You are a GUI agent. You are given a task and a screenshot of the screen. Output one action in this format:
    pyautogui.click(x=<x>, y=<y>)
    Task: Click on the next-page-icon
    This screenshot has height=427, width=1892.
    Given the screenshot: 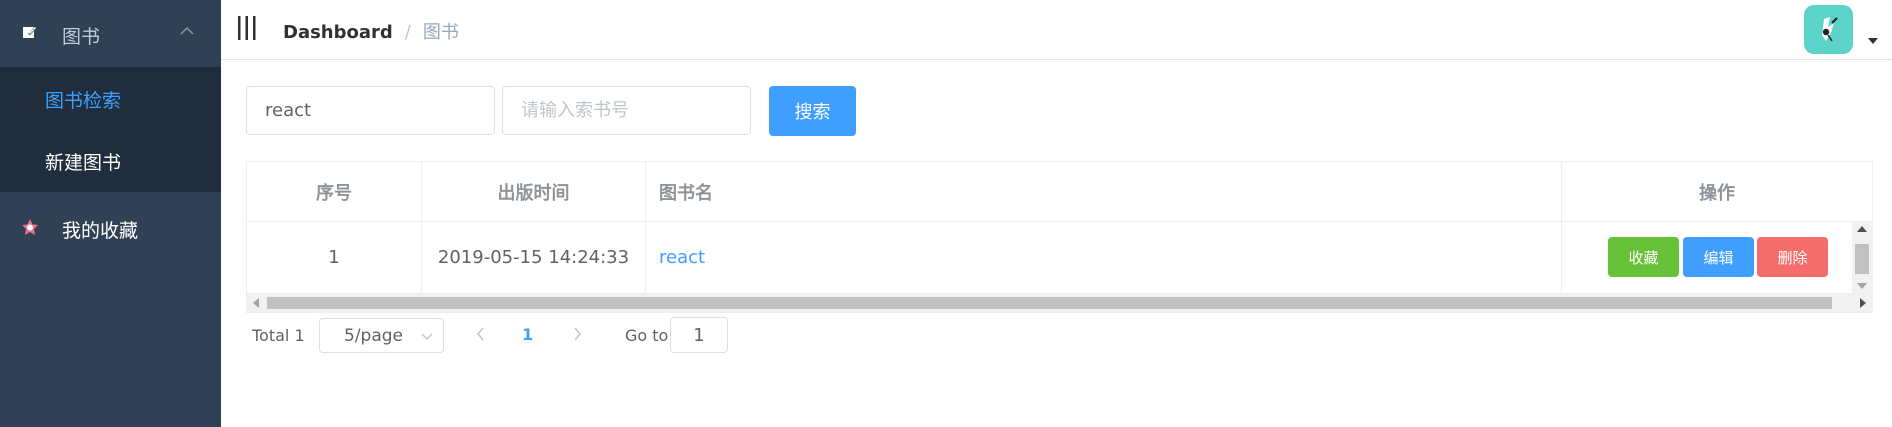 What is the action you would take?
    pyautogui.click(x=577, y=334)
    